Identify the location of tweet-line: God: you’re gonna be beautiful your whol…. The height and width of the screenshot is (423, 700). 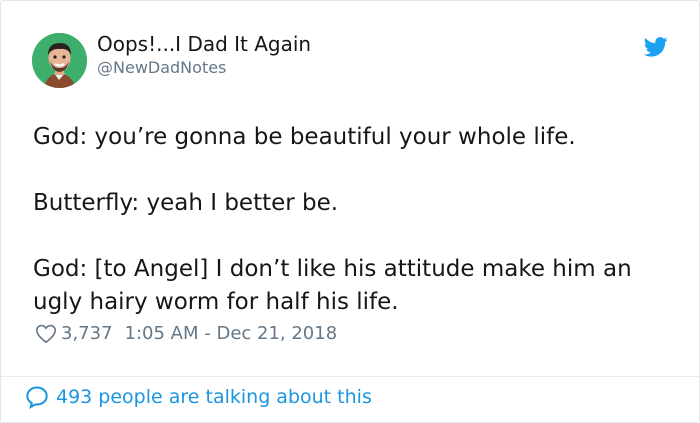
(304, 137).